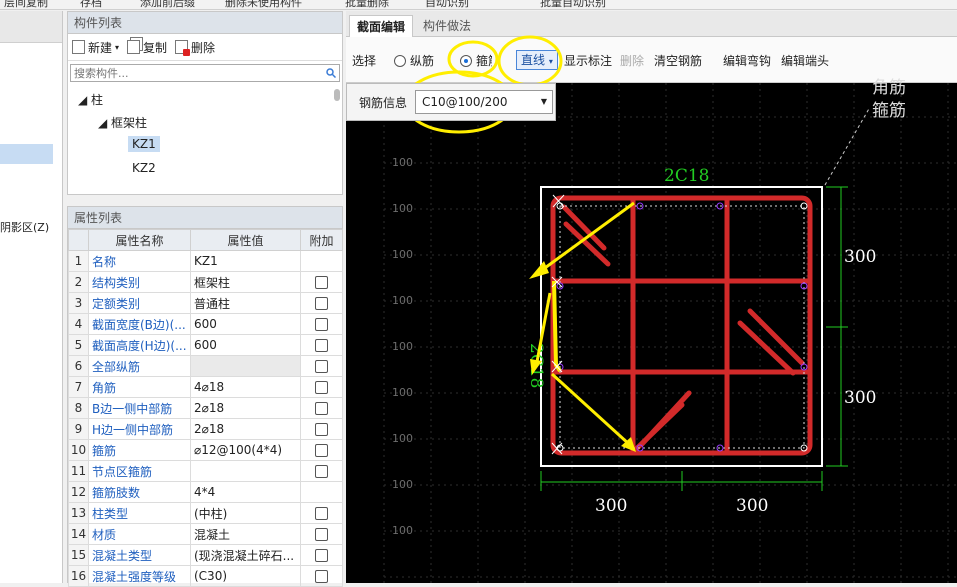 The height and width of the screenshot is (587, 957). I want to click on top-rebar-label: 2C18, so click(686, 176).